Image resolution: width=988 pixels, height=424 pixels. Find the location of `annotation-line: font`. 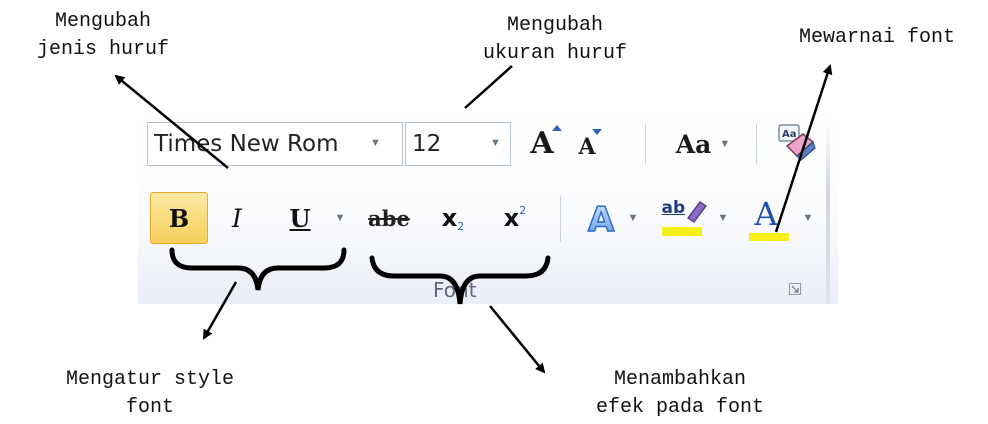

annotation-line: font is located at coordinates (149, 407).